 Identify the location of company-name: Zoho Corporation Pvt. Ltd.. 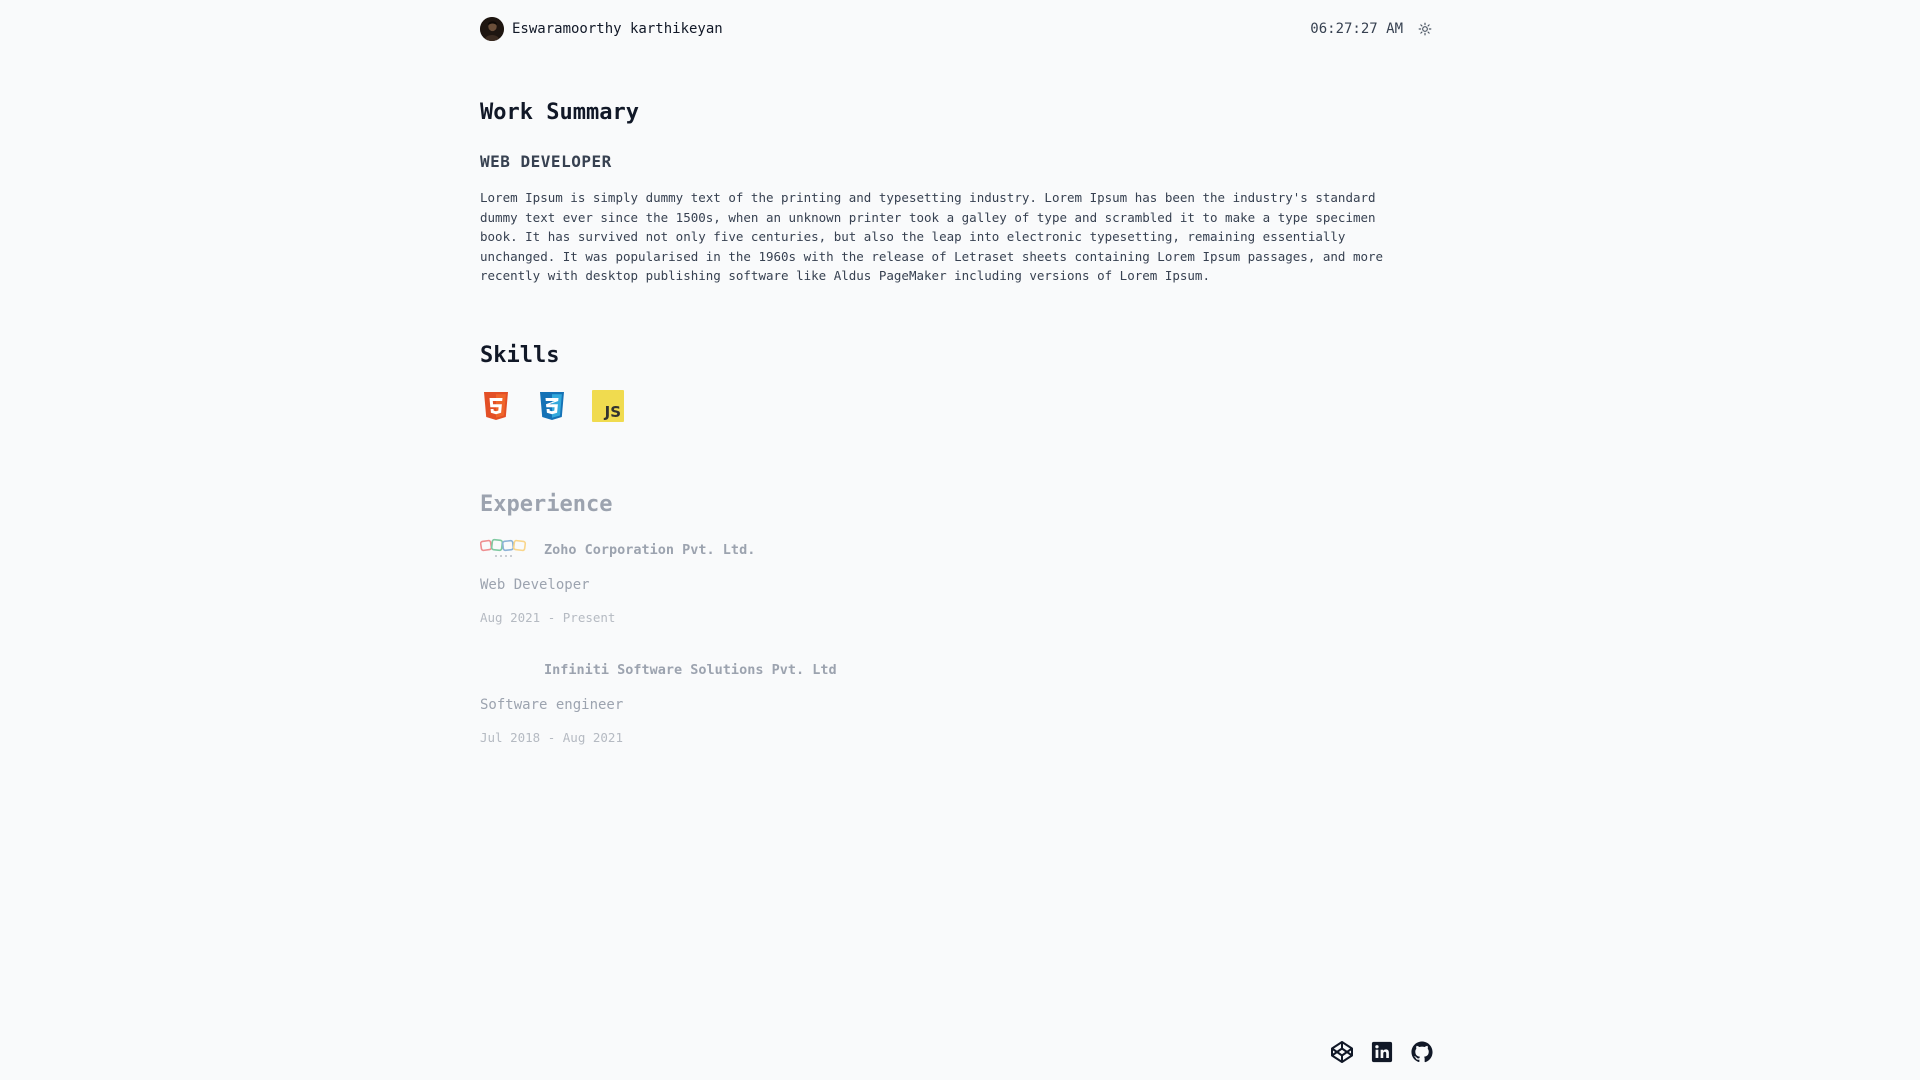
(650, 550).